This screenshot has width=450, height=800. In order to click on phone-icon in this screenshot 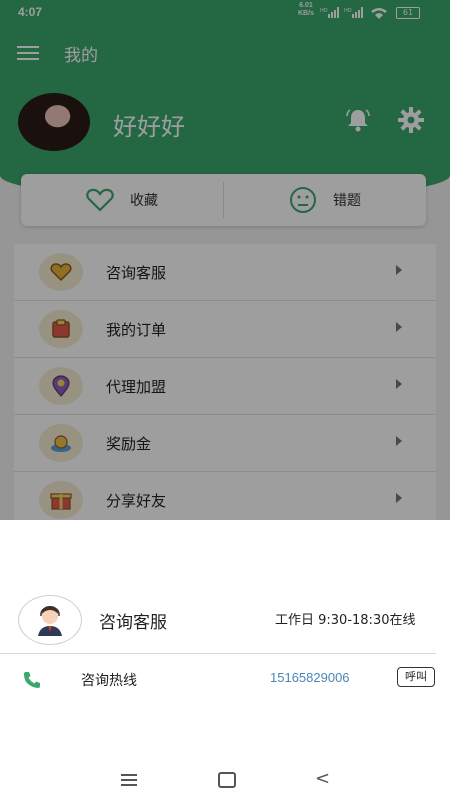, I will do `click(32, 680)`.